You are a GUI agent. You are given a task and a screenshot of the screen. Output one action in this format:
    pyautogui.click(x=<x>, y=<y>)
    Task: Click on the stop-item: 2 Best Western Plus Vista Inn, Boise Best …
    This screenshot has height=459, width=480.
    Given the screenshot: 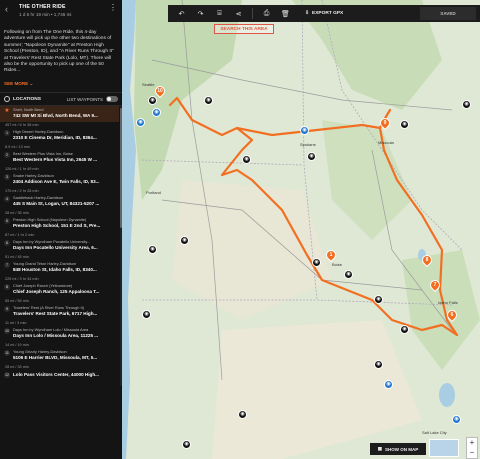 What is the action you would take?
    pyautogui.click(x=59, y=158)
    